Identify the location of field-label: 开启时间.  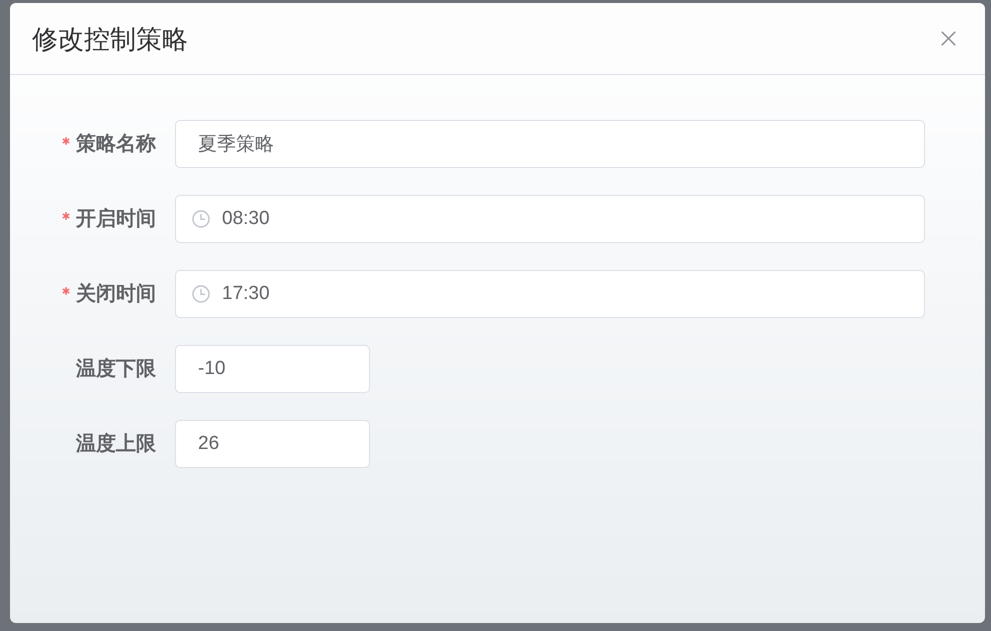
(116, 219).